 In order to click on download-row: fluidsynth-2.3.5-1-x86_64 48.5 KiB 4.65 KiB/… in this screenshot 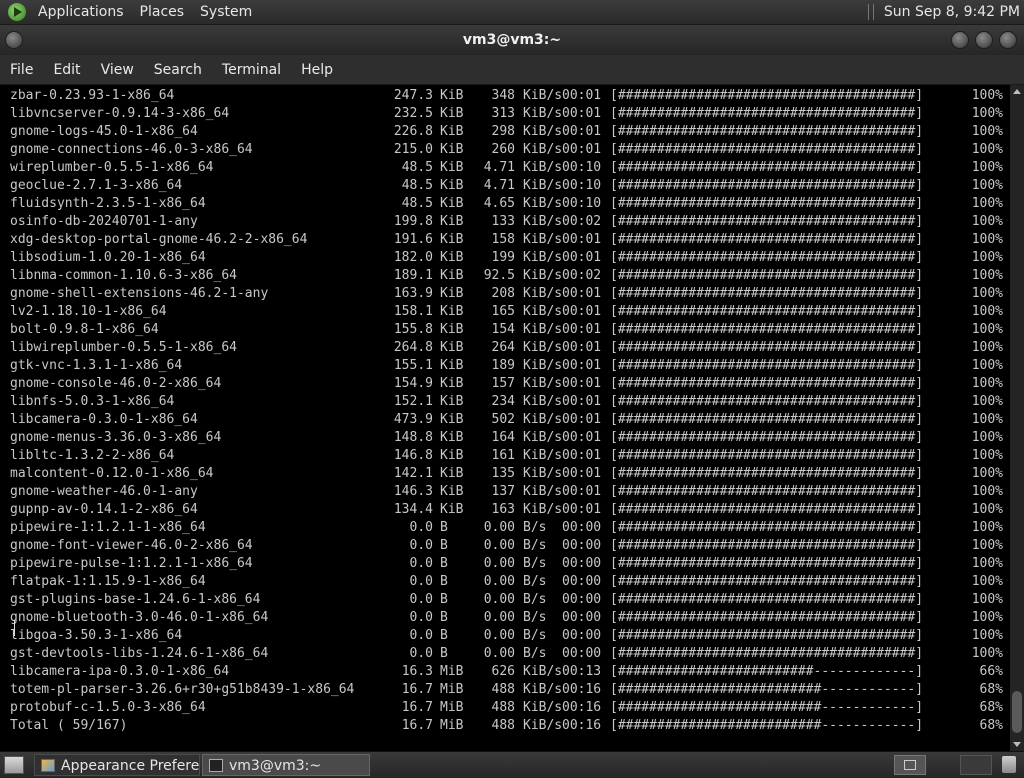, I will do `click(507, 204)`.